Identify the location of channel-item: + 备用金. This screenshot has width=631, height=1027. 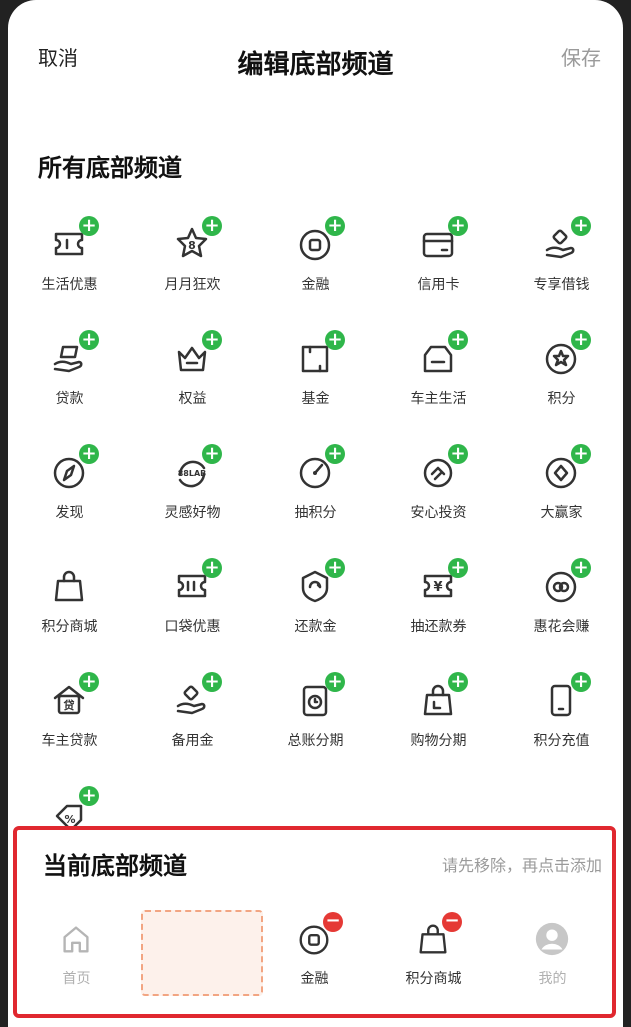
(192, 721).